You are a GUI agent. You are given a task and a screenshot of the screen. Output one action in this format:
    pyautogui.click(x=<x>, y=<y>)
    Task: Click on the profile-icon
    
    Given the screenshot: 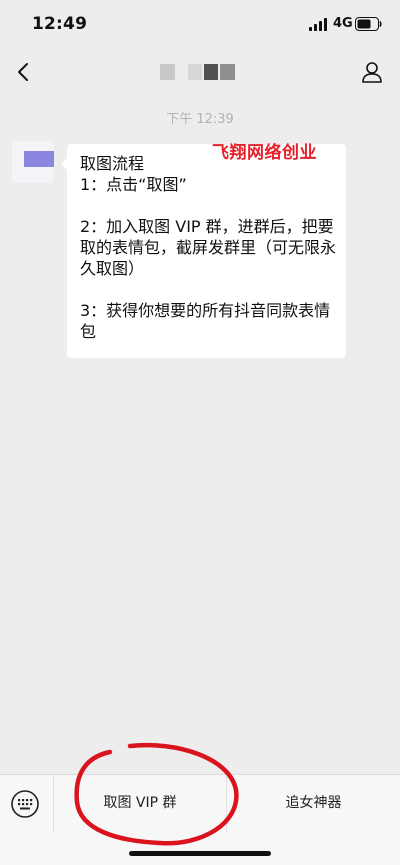 What is the action you would take?
    pyautogui.click(x=372, y=72)
    